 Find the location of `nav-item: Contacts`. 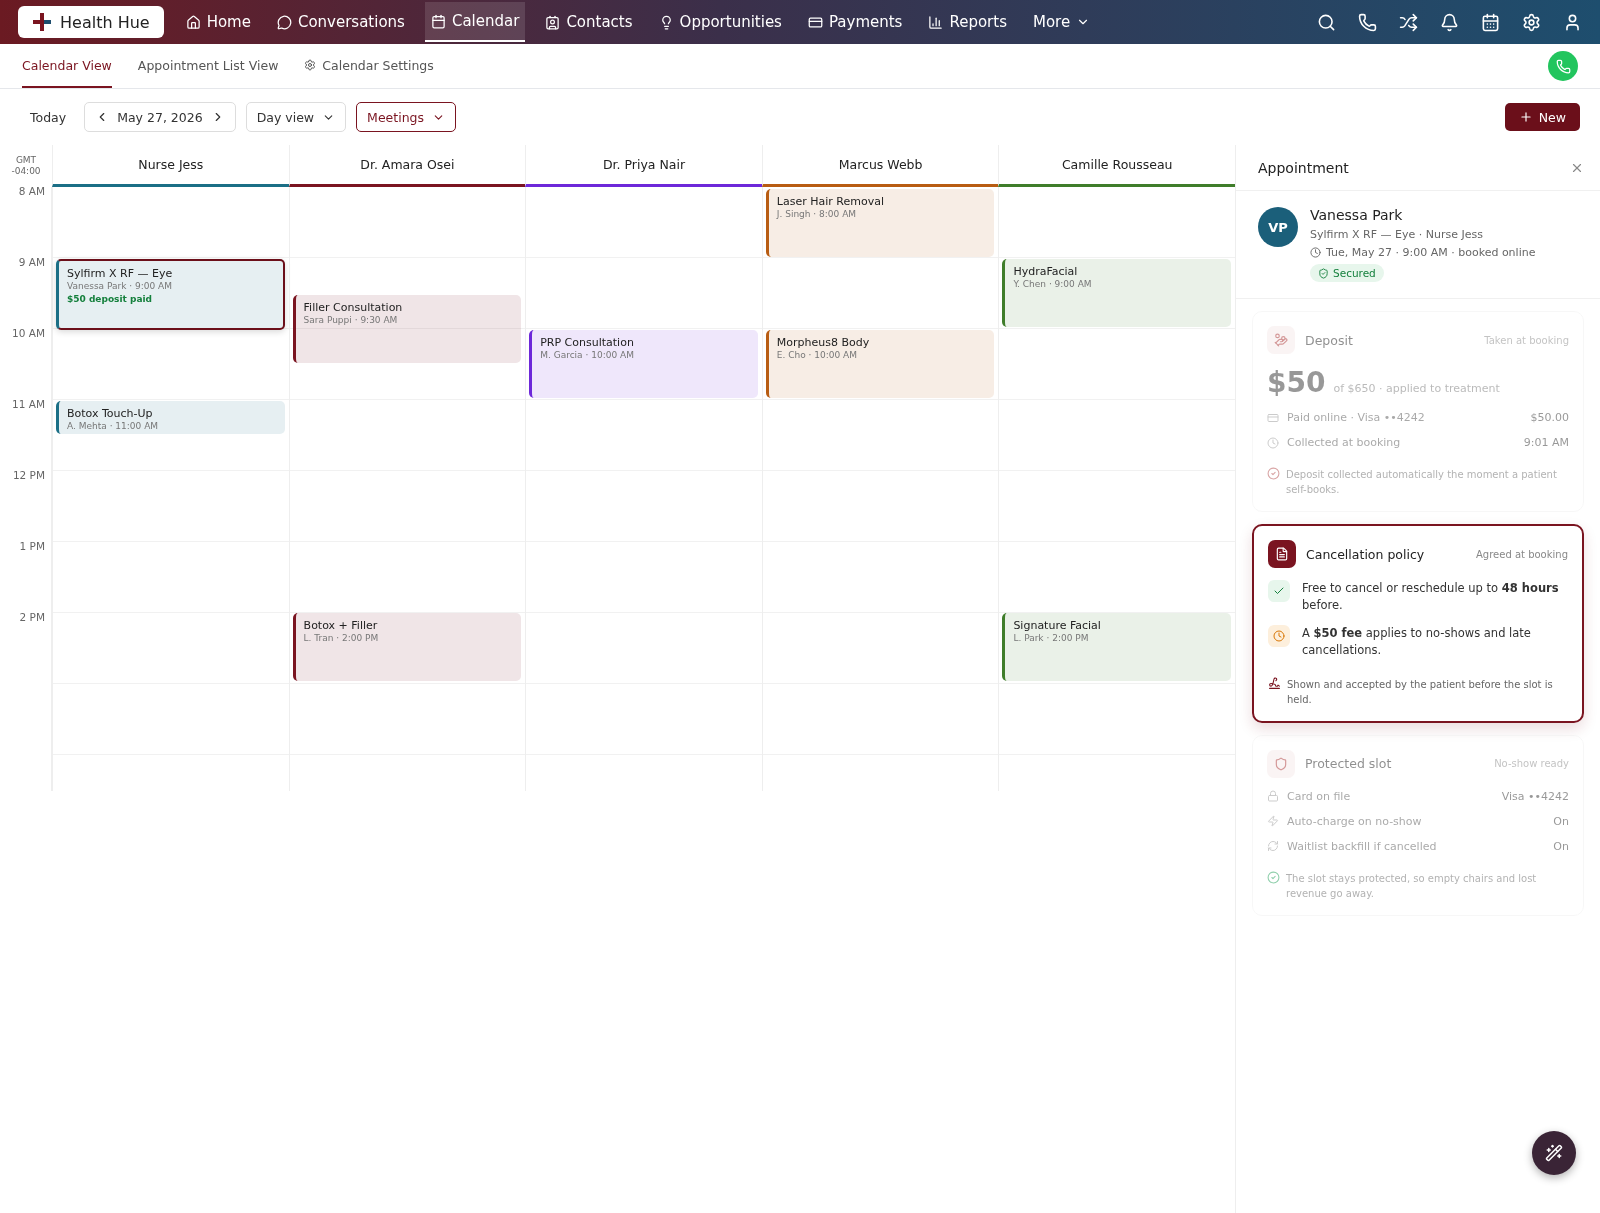

nav-item: Contacts is located at coordinates (589, 22).